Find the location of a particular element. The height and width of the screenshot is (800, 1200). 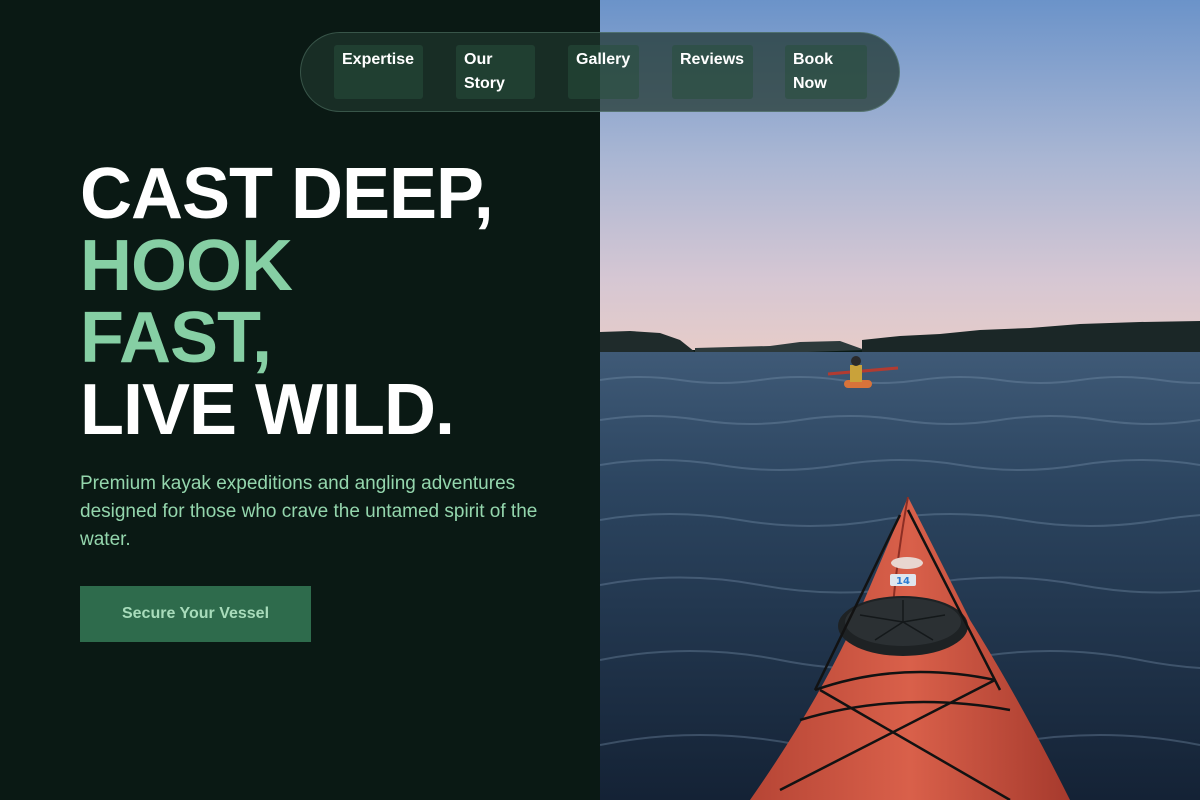

bow-number: 14 is located at coordinates (903, 581).